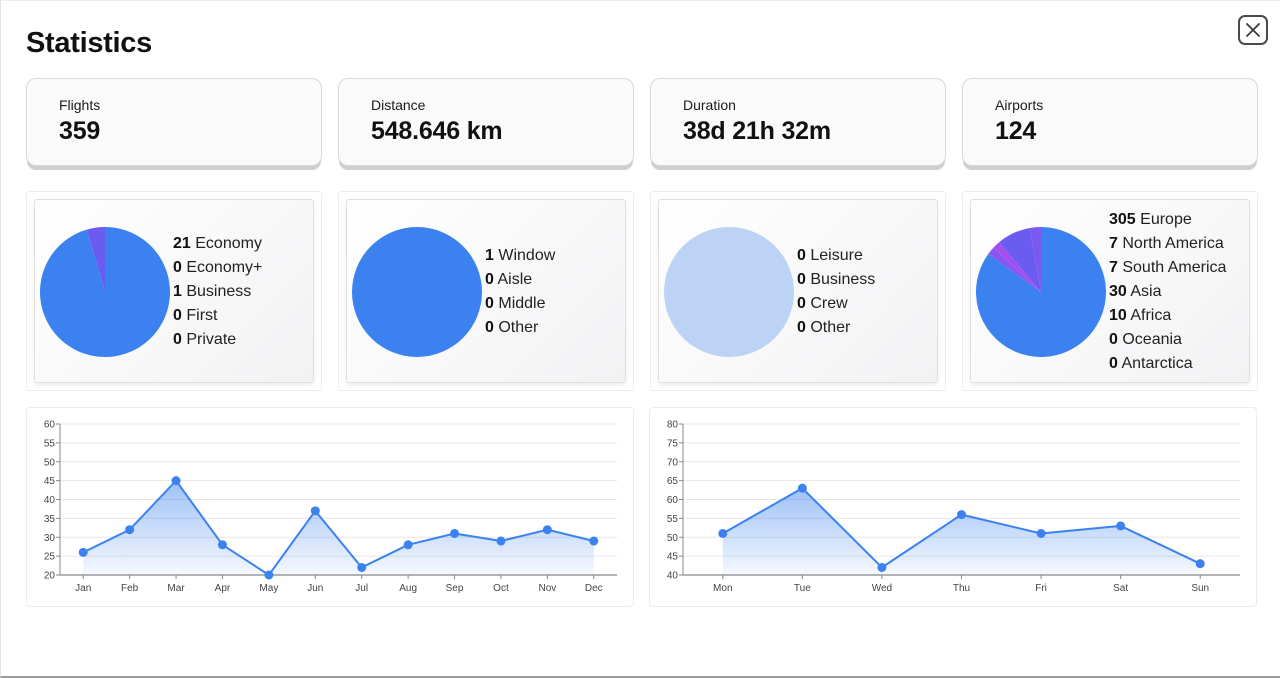 The width and height of the screenshot is (1280, 678). What do you see at coordinates (315, 588) in the screenshot?
I see `x-tick-label: Jun` at bounding box center [315, 588].